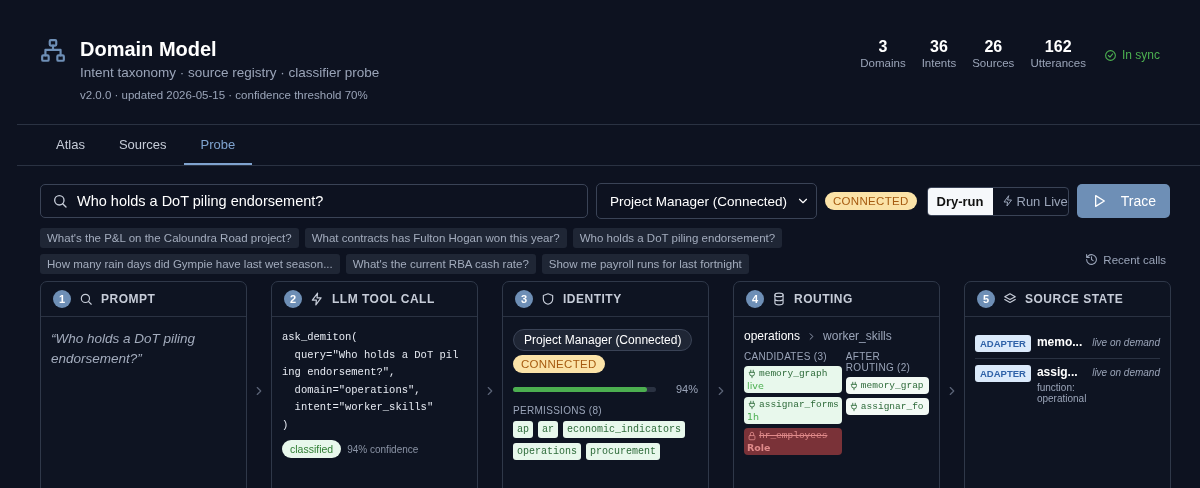 The height and width of the screenshot is (488, 1200). What do you see at coordinates (592, 299) in the screenshot?
I see `step-title: IDENTITY` at bounding box center [592, 299].